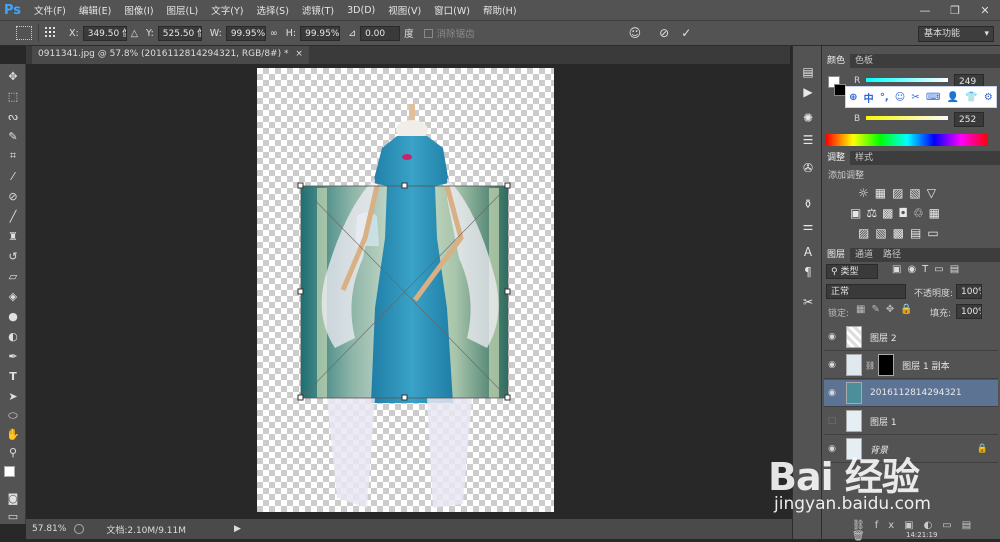  I want to click on ellipse-tool-icon: ⬭, so click(13, 416).